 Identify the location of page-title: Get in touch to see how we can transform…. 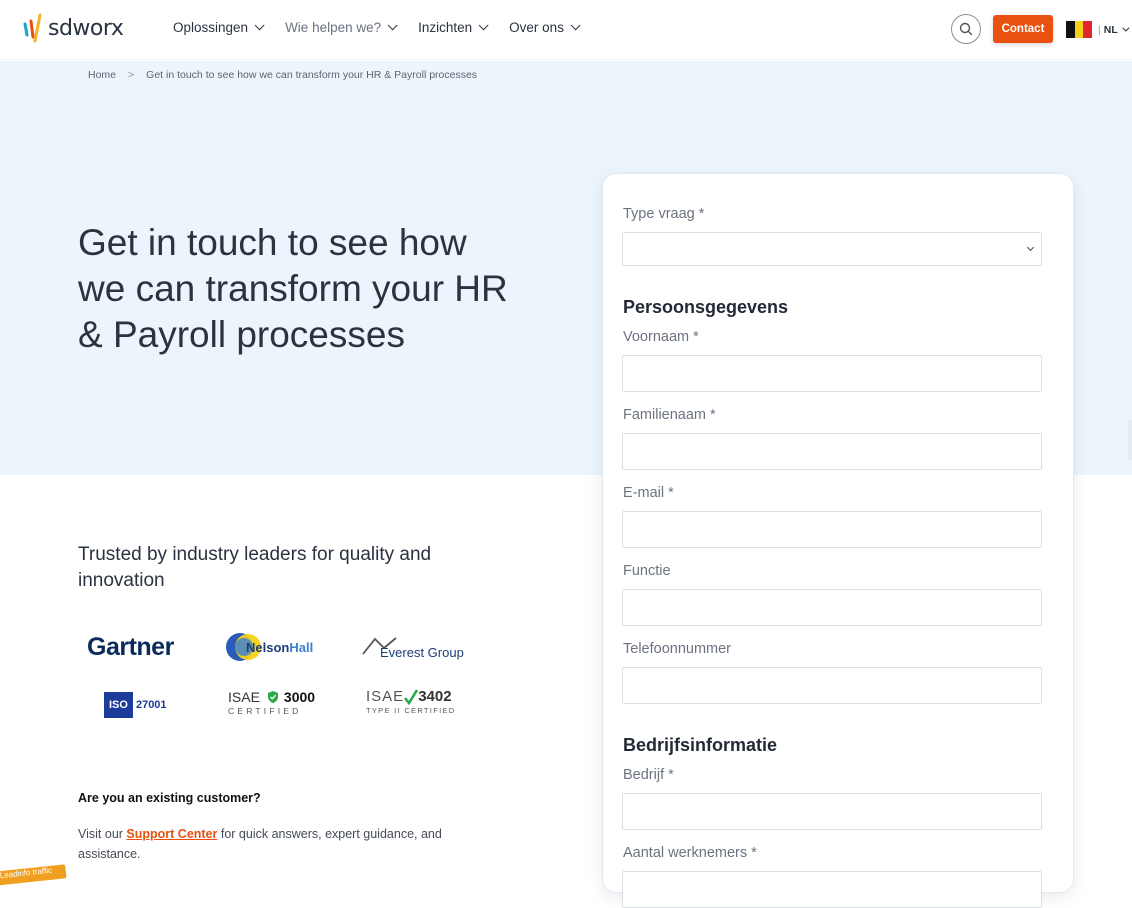
(293, 288).